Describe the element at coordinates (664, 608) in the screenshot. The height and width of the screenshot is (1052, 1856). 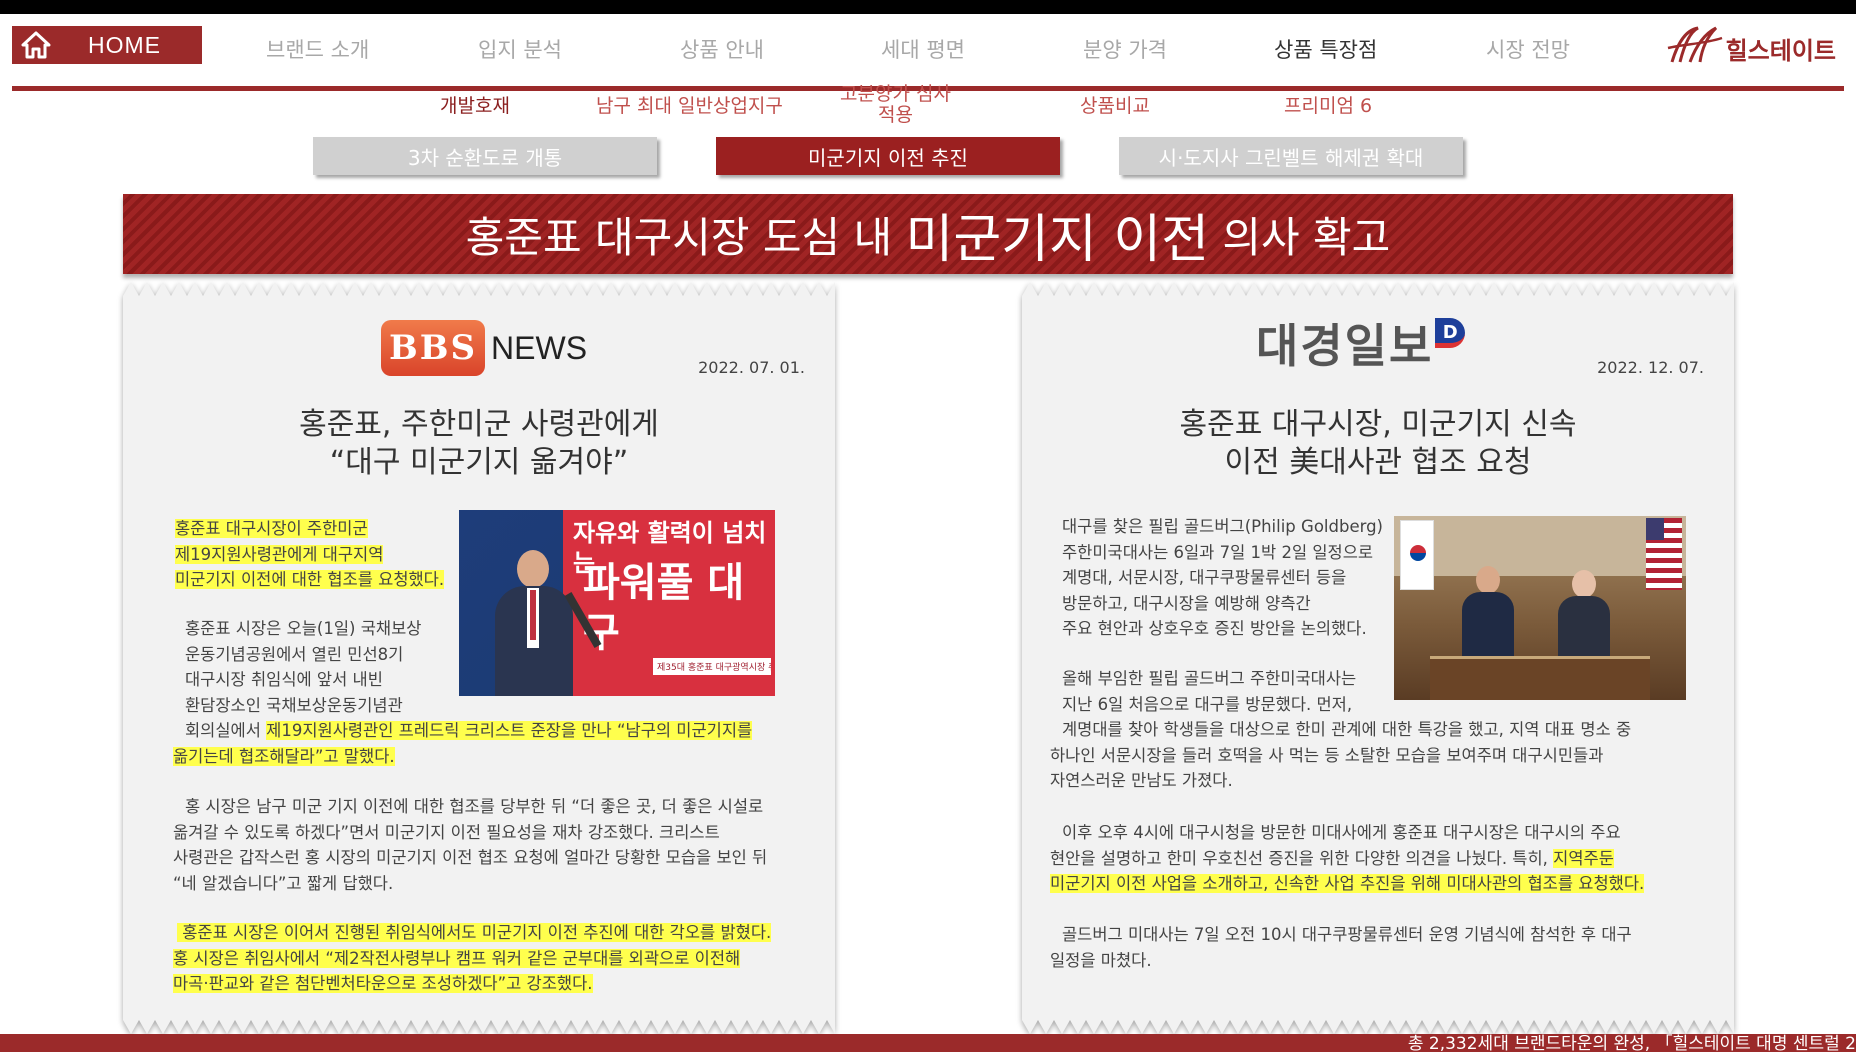
I see `photo-banner-text: 파워풀 대구` at that location.